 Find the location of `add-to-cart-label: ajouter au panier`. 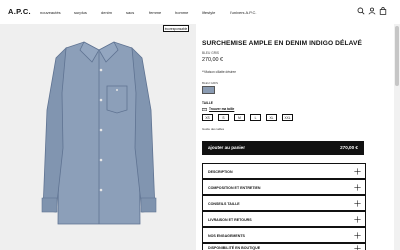

add-to-cart-label: ajouter au panier is located at coordinates (227, 147).